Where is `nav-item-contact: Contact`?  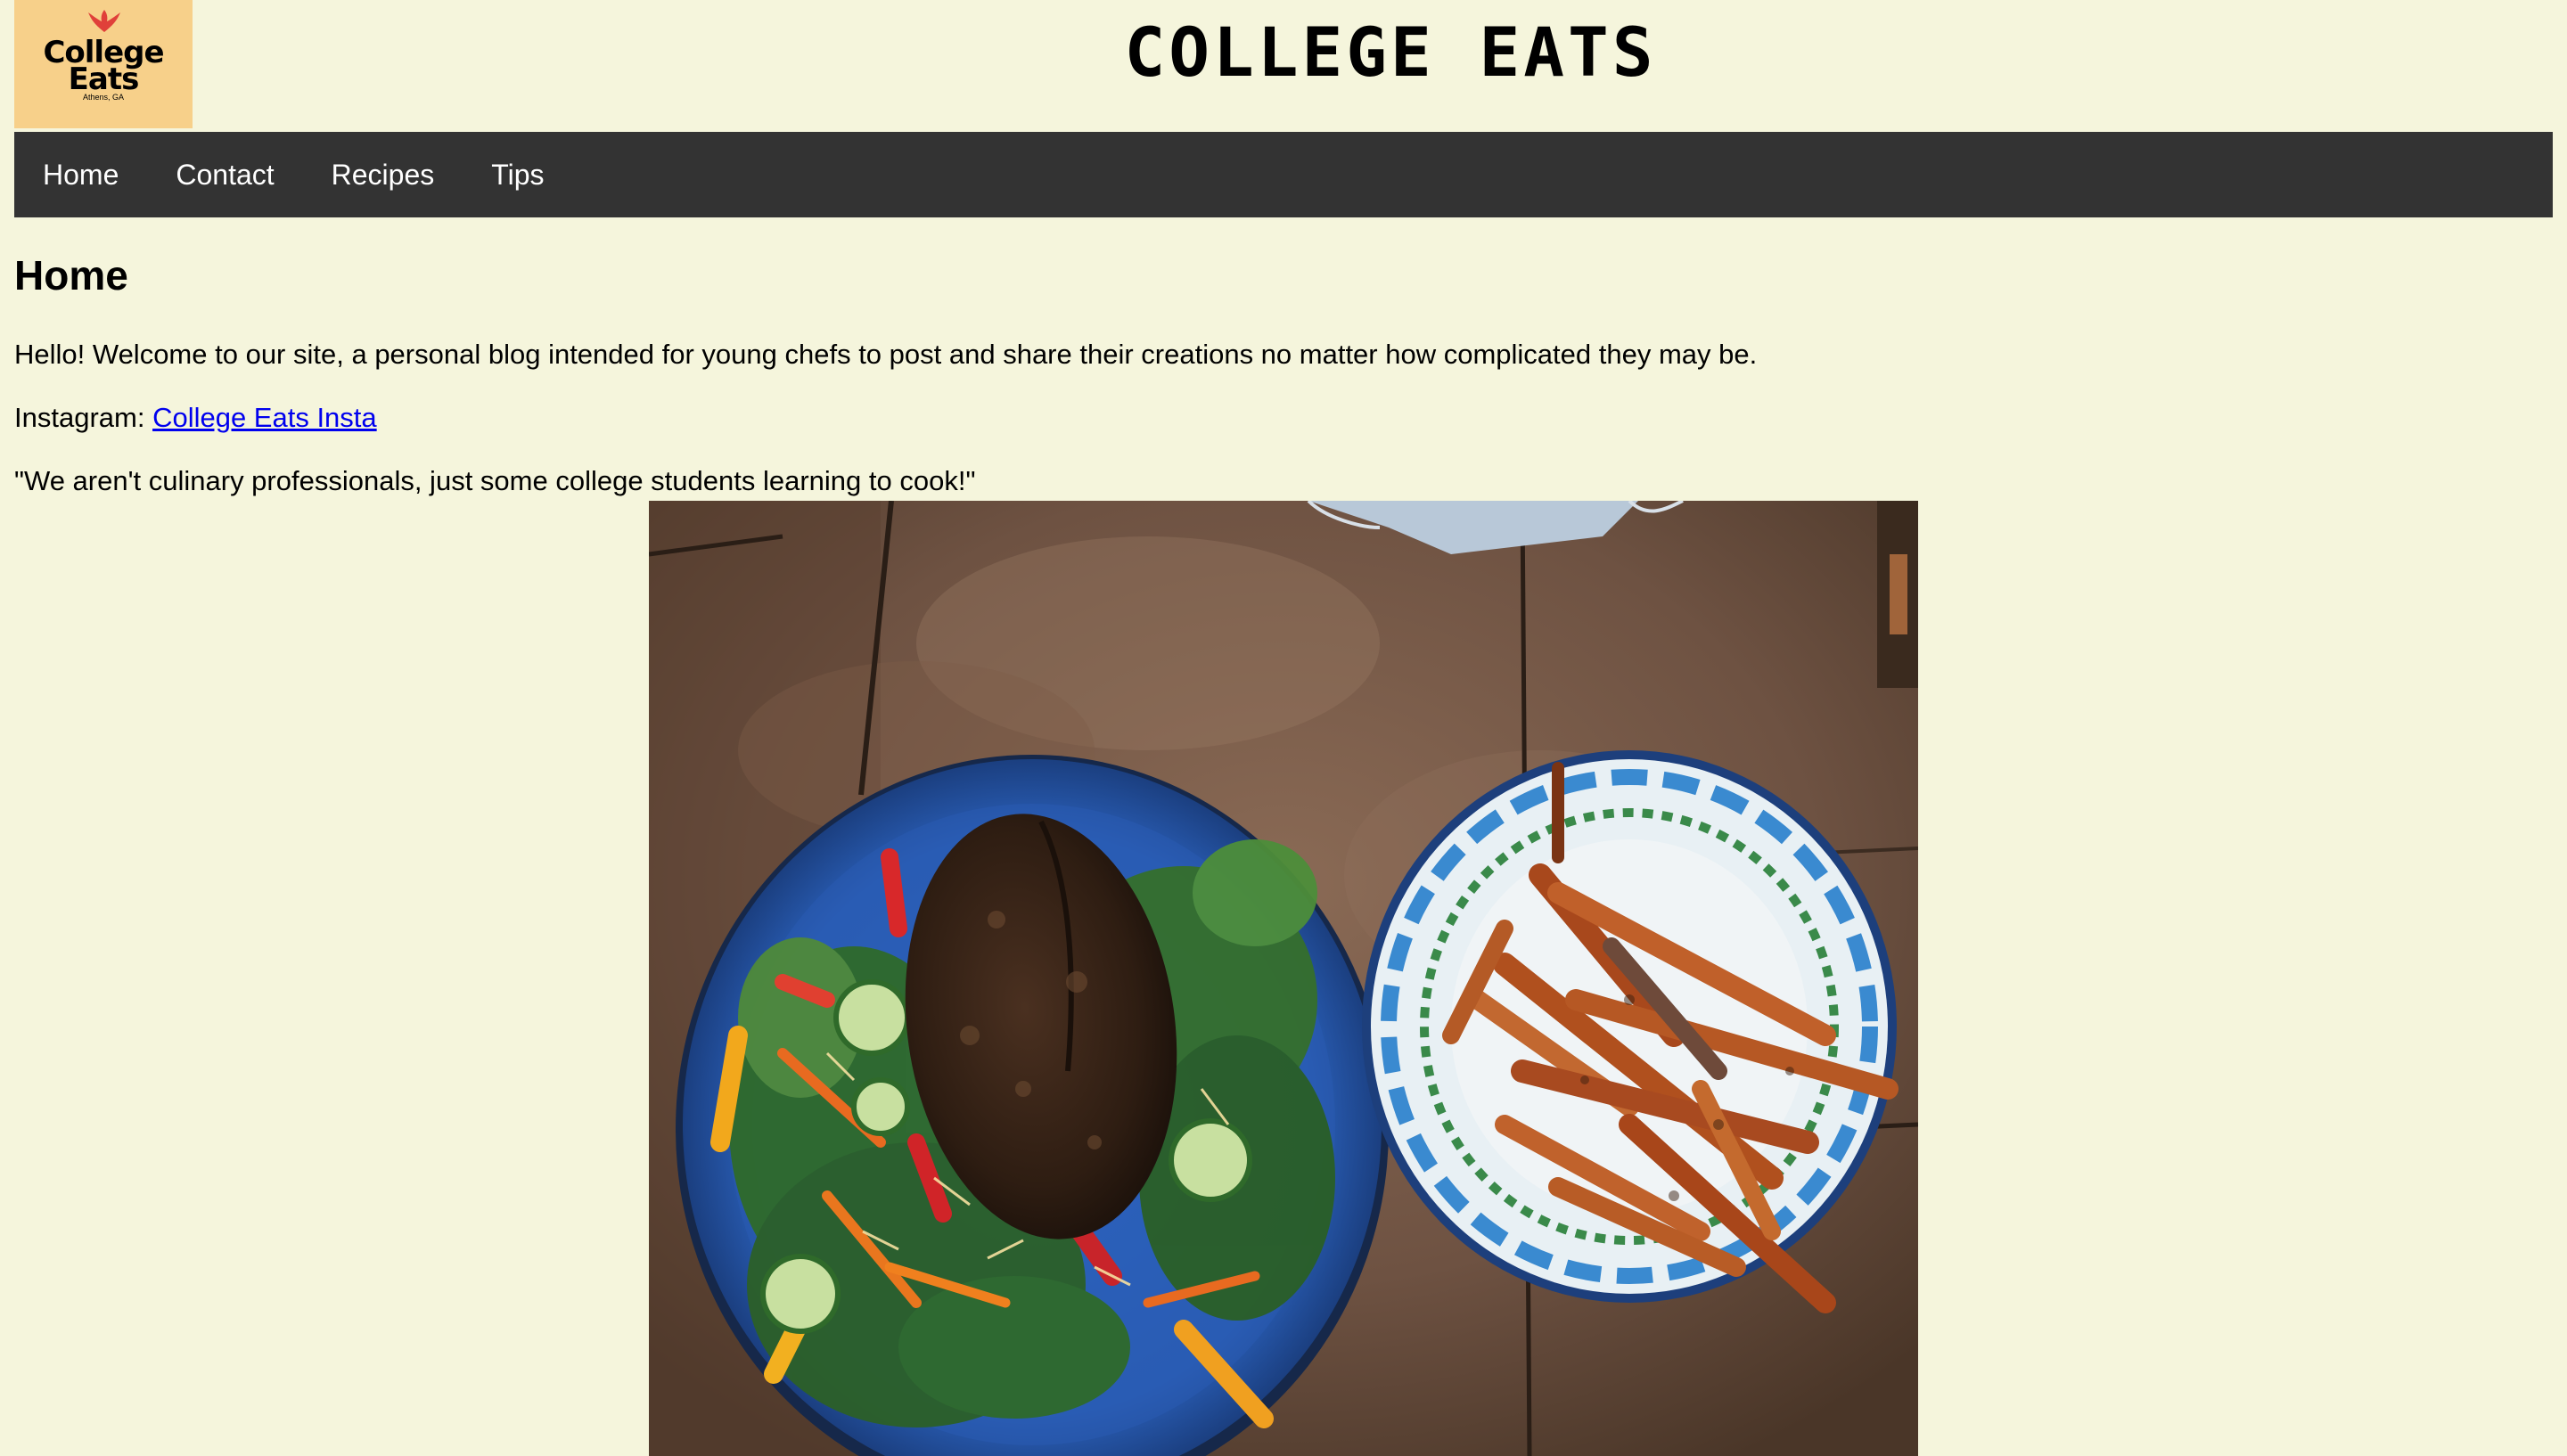 nav-item-contact: Contact is located at coordinates (225, 175).